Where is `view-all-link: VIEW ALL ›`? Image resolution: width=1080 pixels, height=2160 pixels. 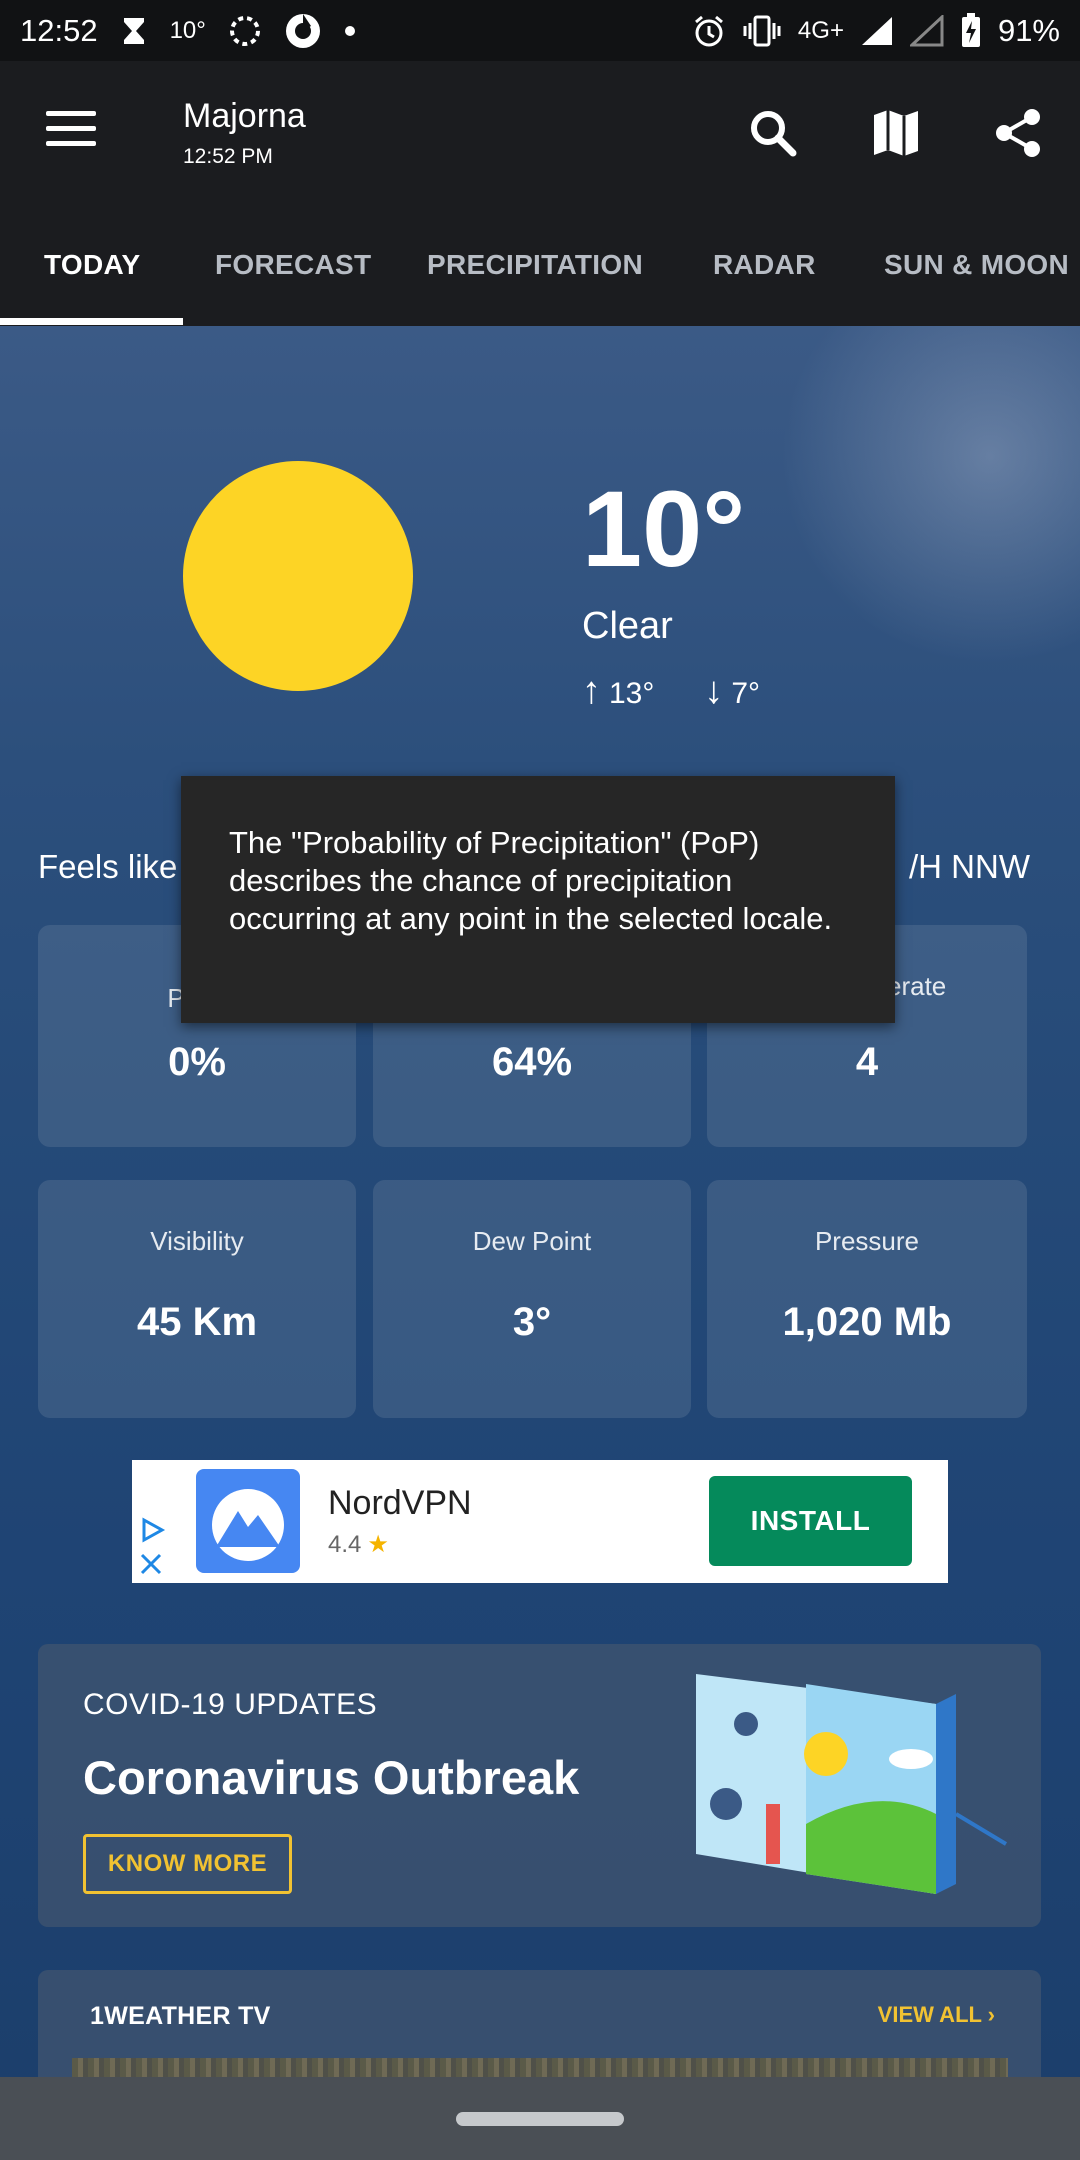
view-all-link: VIEW ALL › is located at coordinates (936, 2015).